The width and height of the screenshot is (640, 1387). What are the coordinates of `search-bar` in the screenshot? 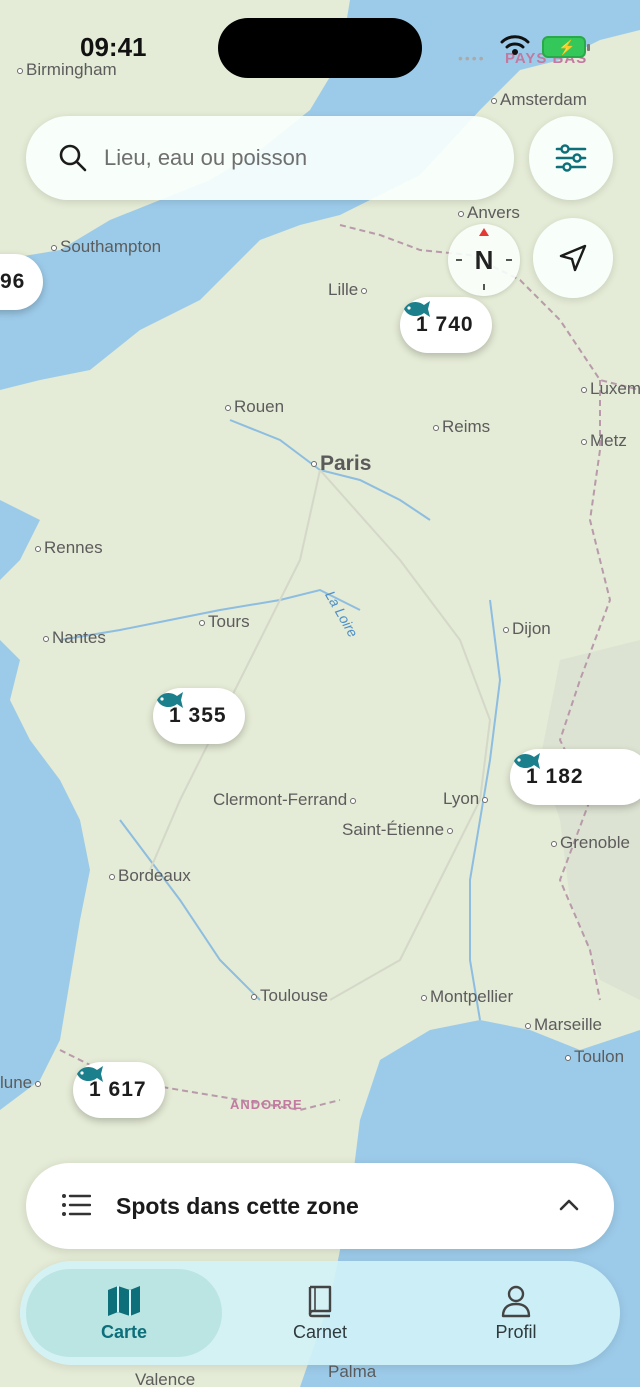 It's located at (270, 158).